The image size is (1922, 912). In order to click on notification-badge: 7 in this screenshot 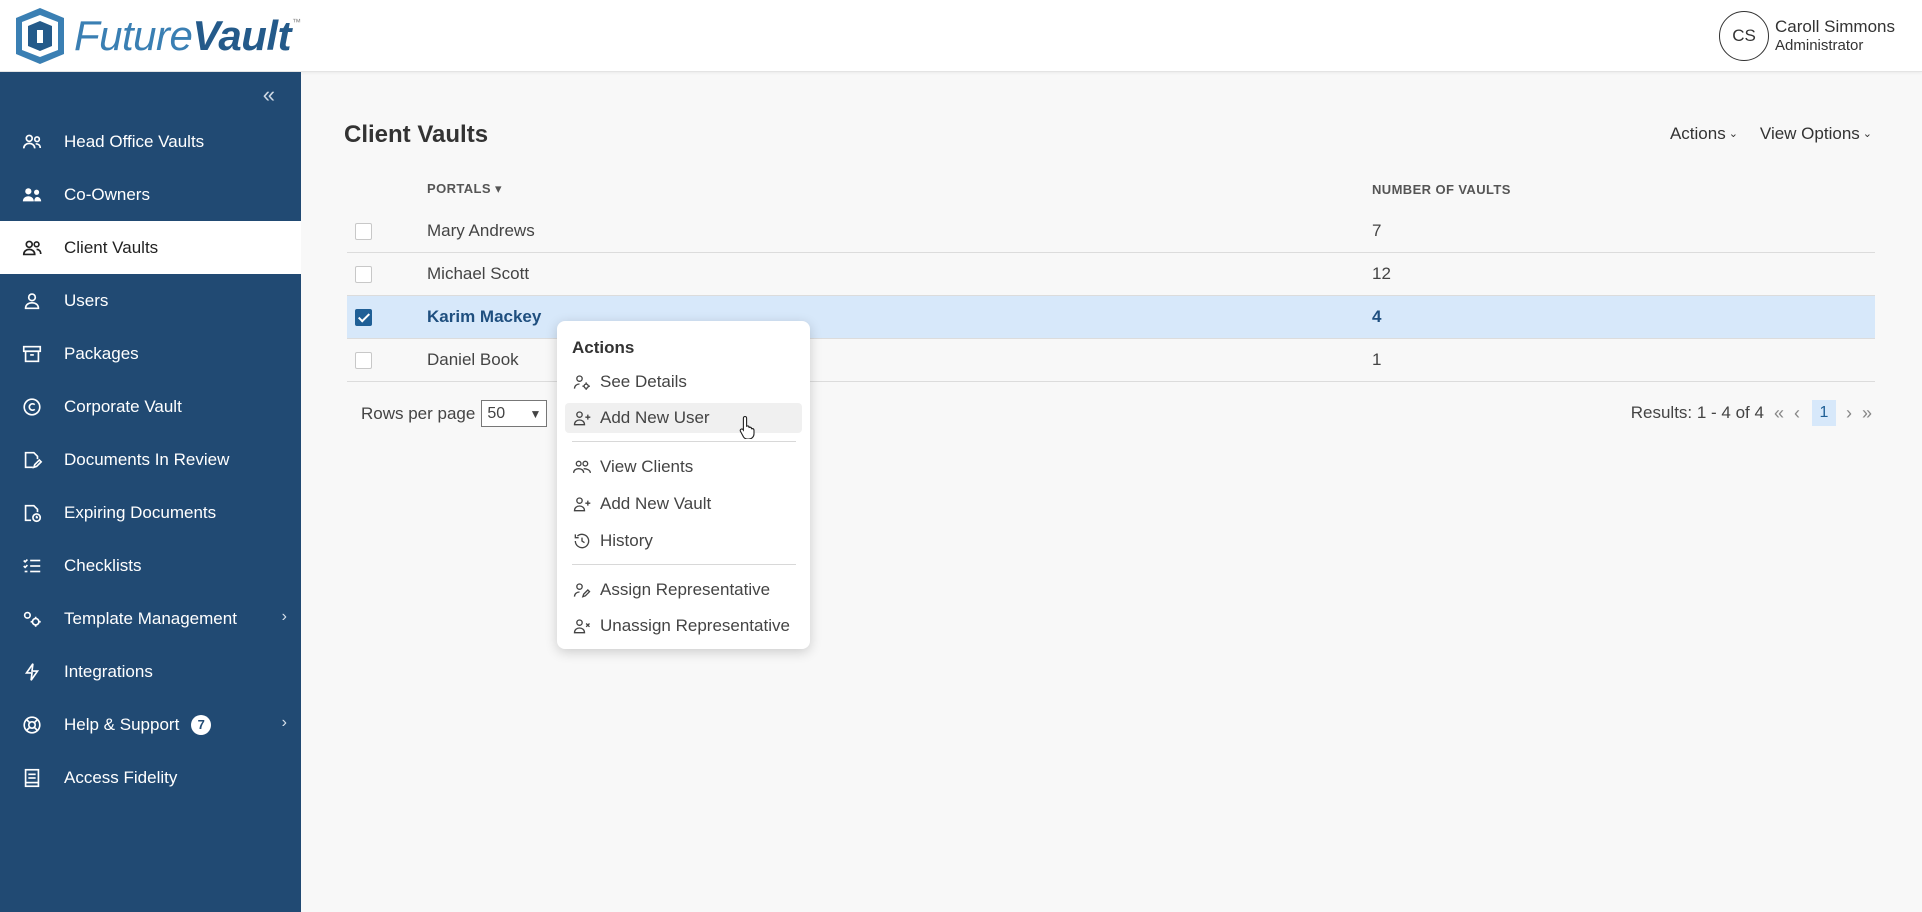, I will do `click(201, 724)`.